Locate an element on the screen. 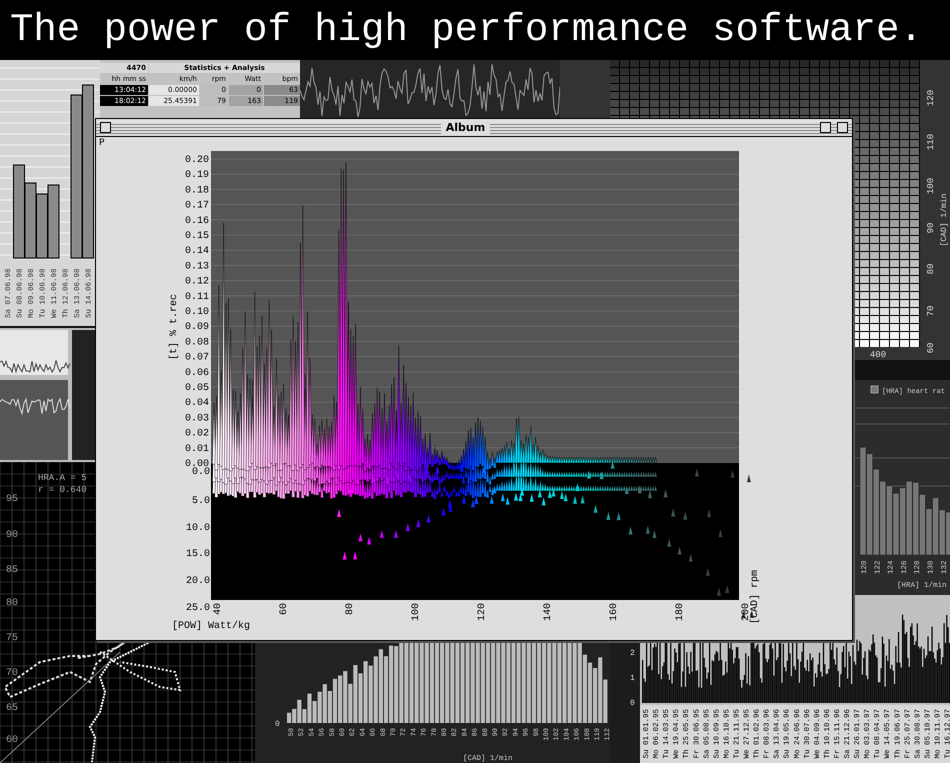  axis-tick: 0.12 is located at coordinates (196, 282).